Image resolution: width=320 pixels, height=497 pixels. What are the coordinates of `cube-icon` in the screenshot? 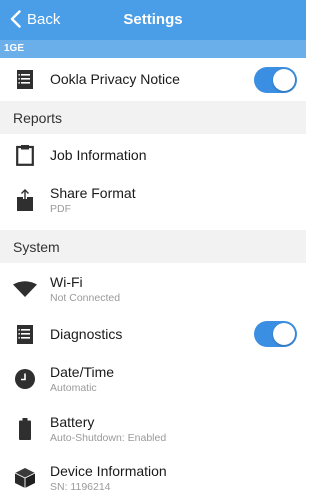 It's located at (25, 478).